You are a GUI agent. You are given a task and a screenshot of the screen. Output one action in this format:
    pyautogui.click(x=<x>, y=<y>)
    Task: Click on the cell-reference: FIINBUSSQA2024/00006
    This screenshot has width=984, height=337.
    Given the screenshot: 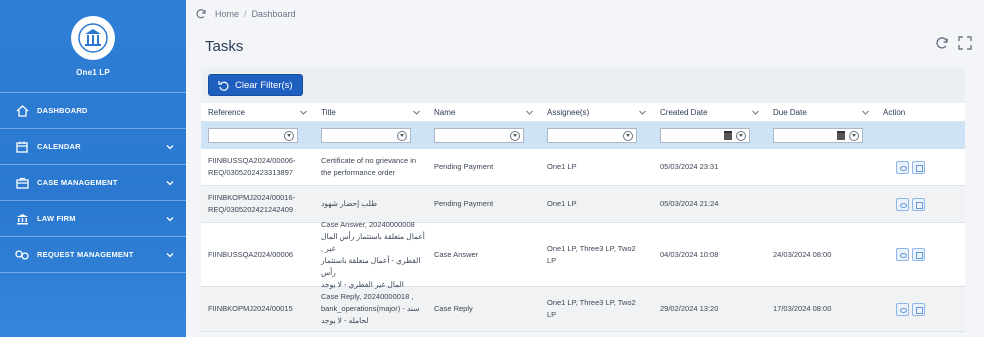 What is the action you would take?
    pyautogui.click(x=251, y=254)
    